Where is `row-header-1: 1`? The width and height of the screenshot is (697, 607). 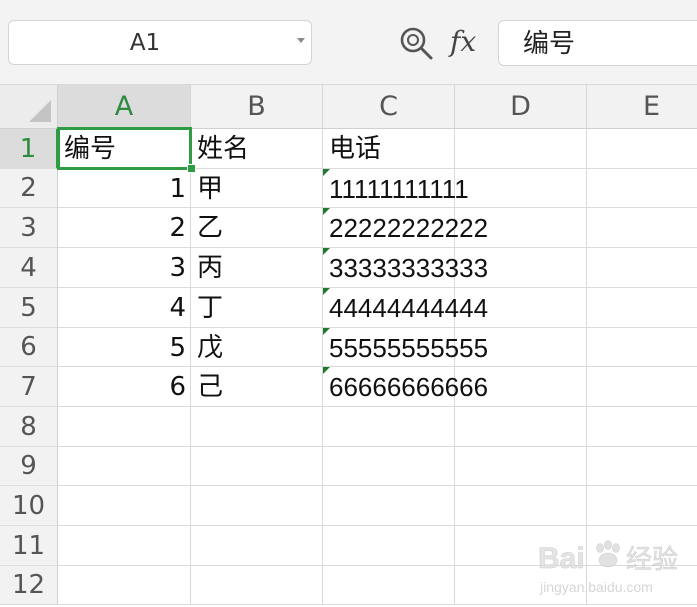 row-header-1: 1 is located at coordinates (29, 149).